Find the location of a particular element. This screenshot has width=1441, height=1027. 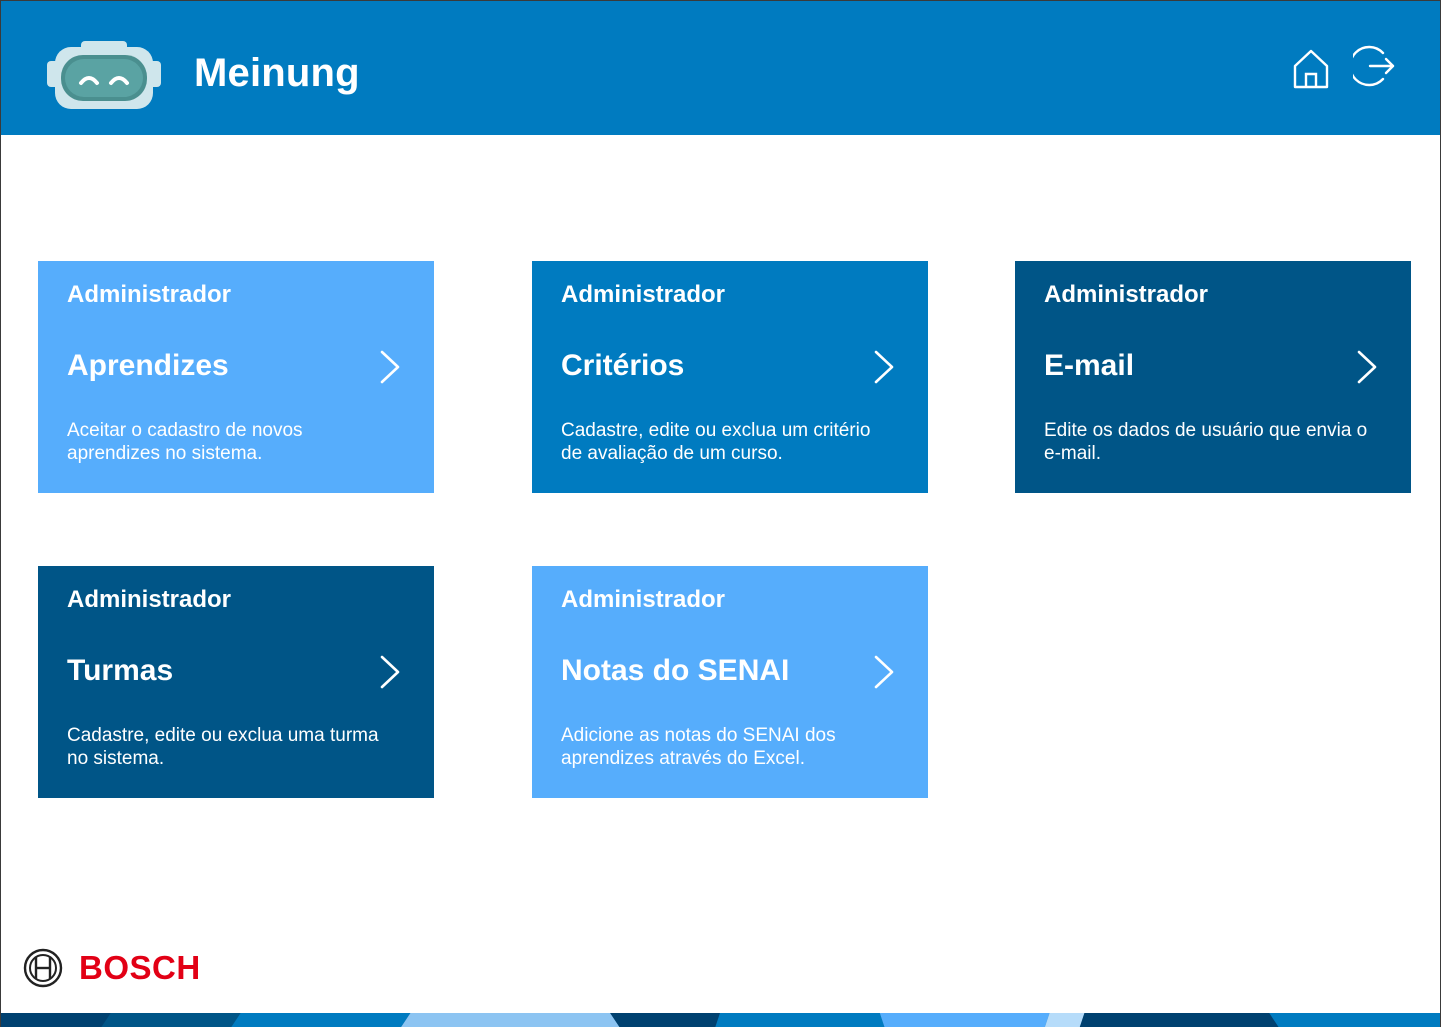

bosch-wordmark: BOSCH is located at coordinates (140, 967).